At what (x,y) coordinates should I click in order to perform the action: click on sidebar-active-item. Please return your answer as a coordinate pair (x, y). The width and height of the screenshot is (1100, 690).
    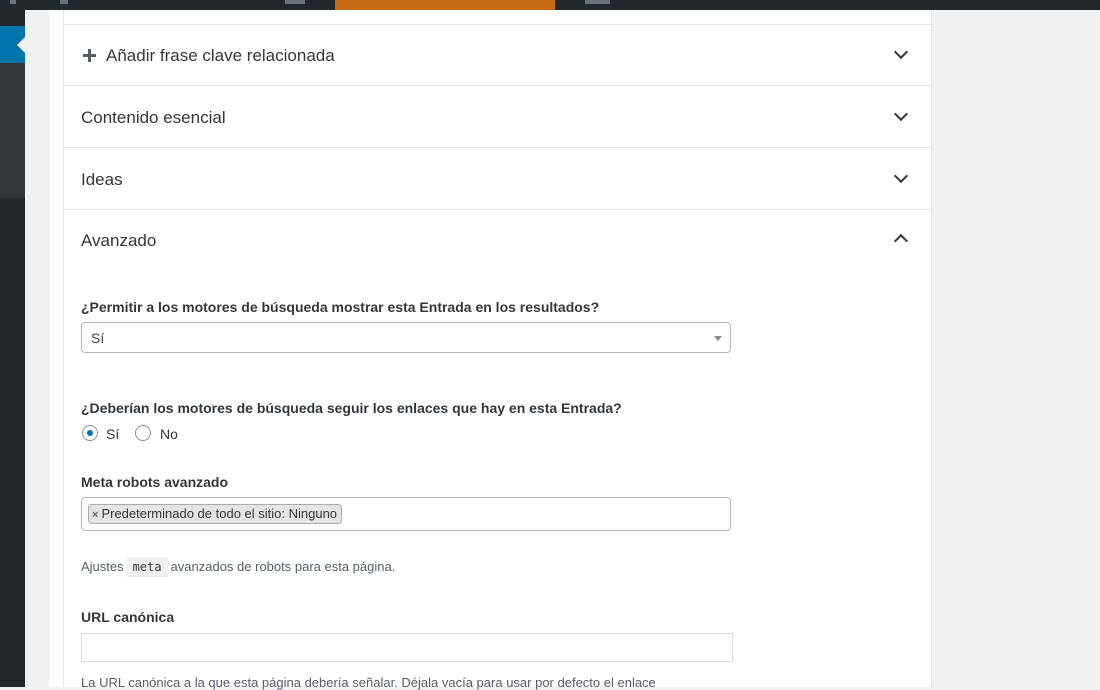
    Looking at the image, I should click on (12, 44).